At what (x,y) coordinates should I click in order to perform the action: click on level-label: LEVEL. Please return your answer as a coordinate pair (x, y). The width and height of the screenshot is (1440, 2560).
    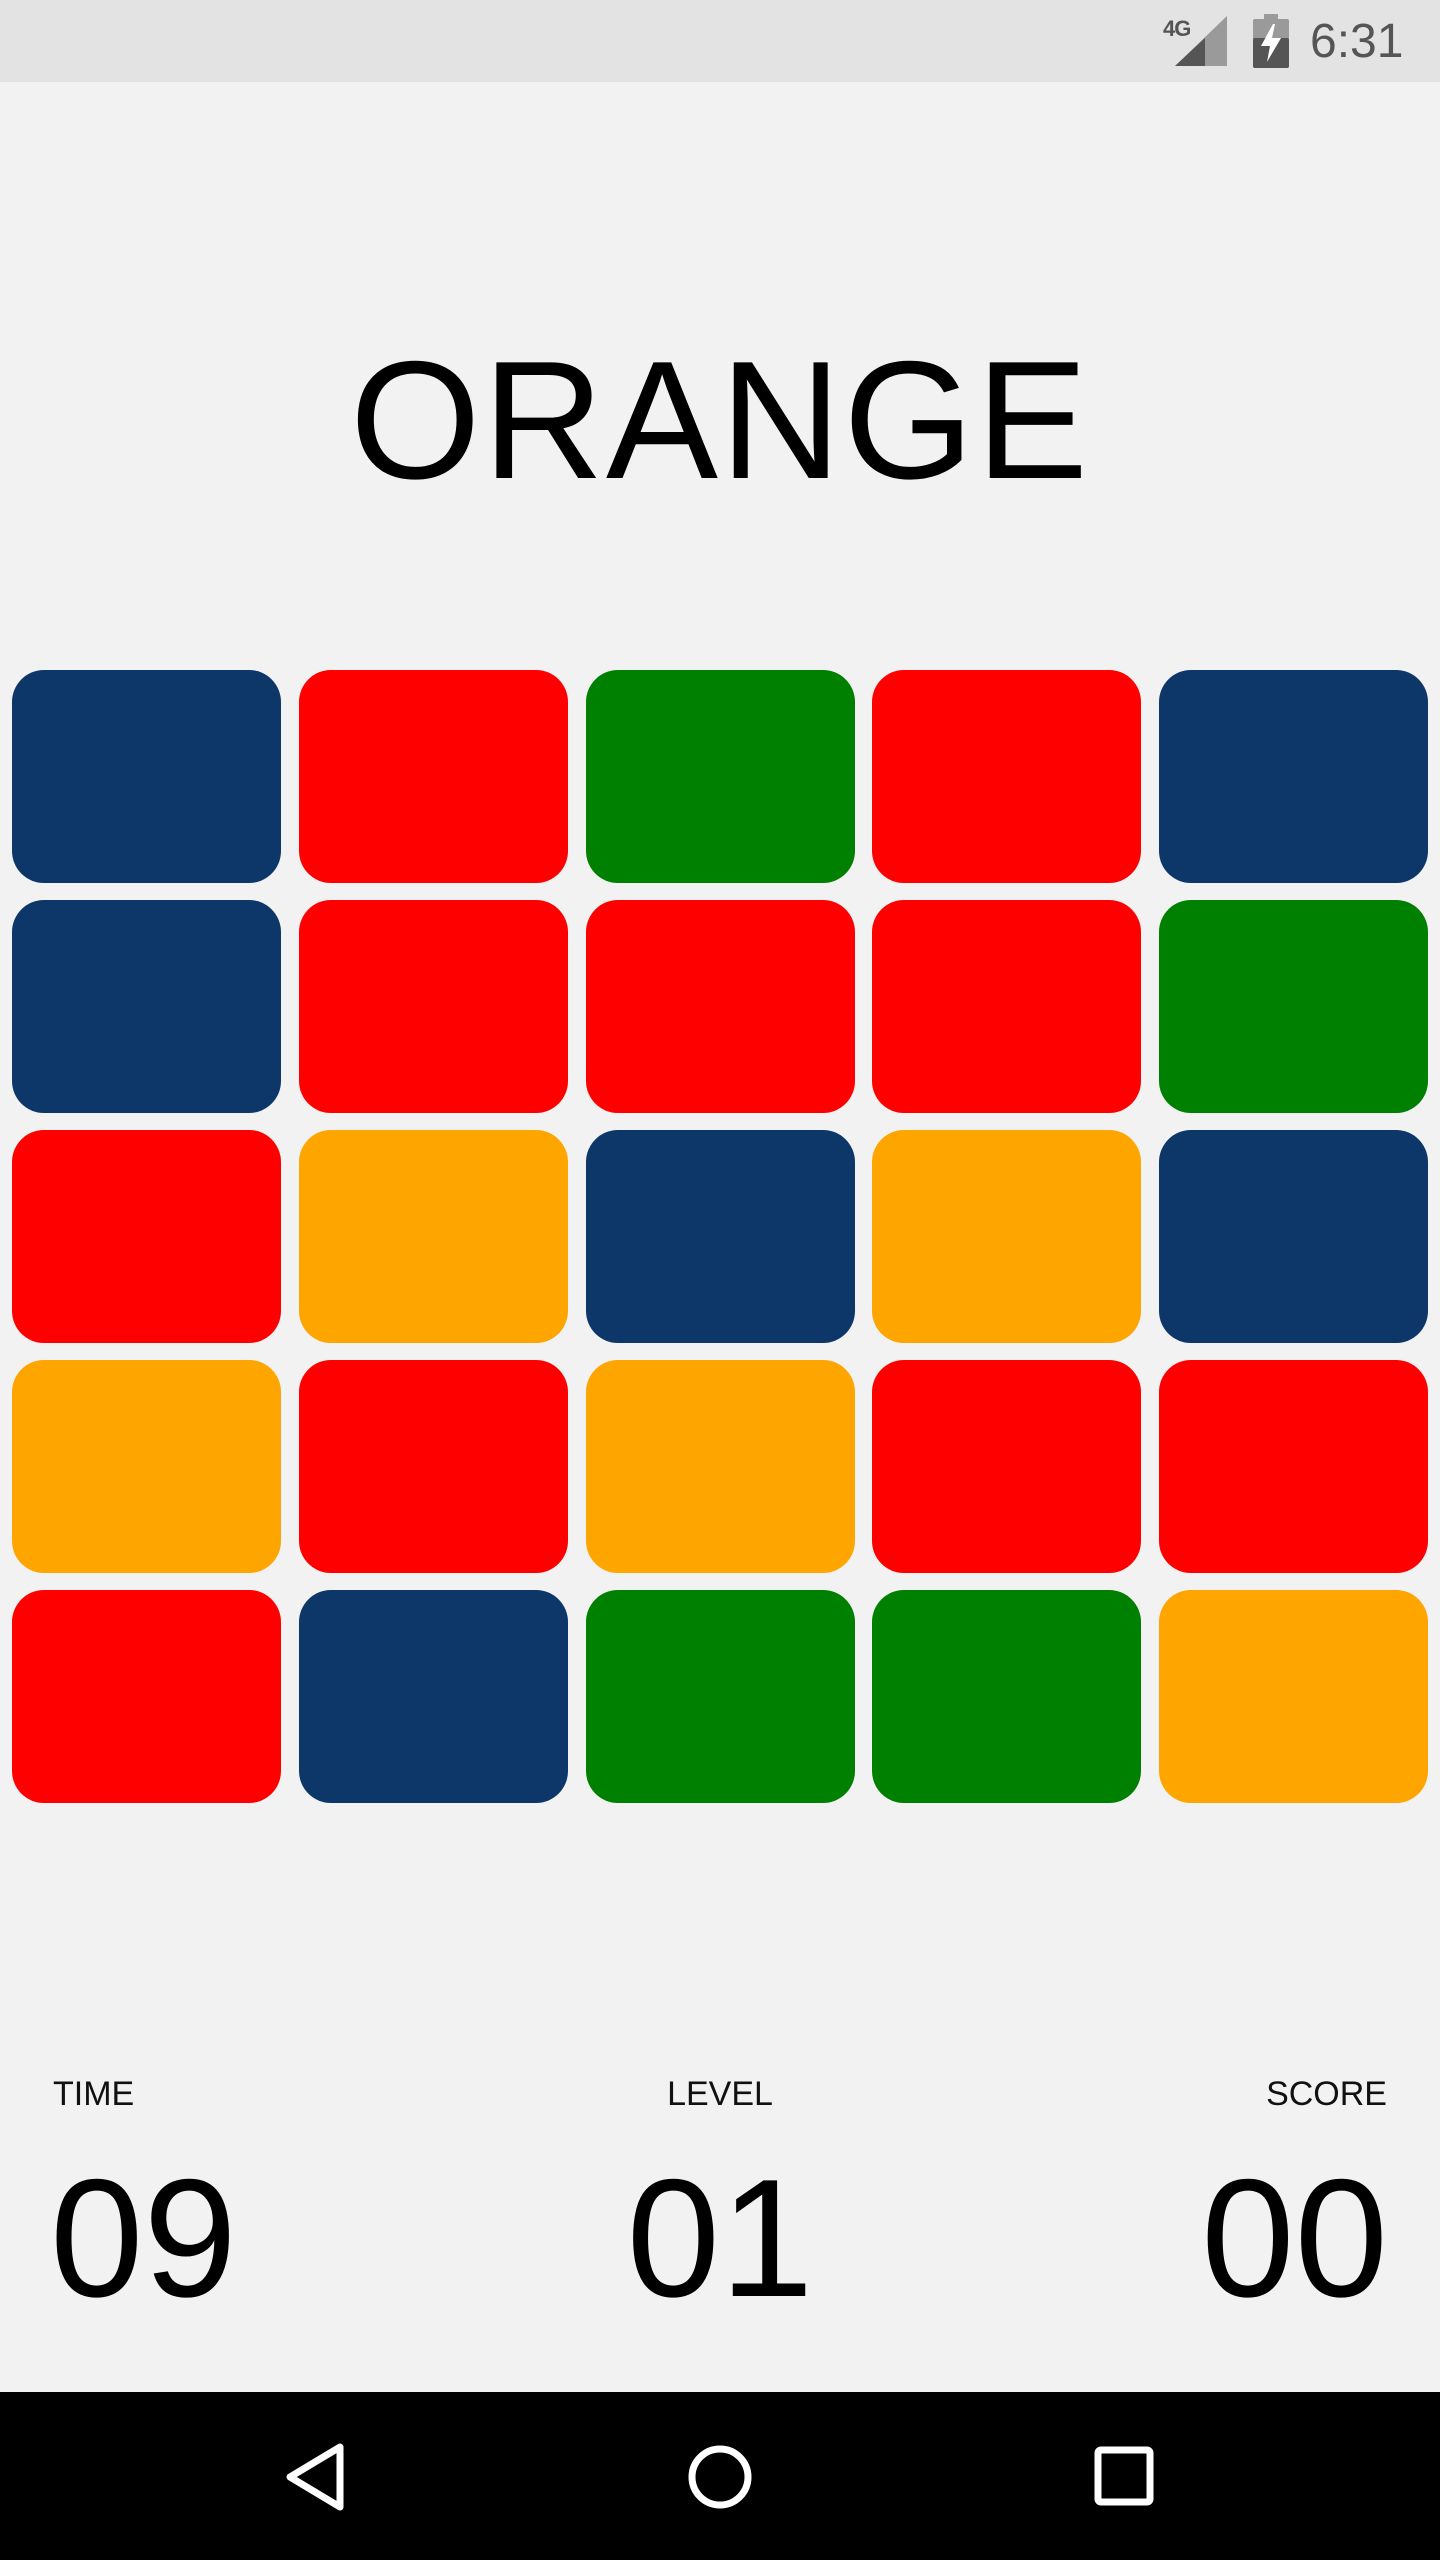
    Looking at the image, I should click on (720, 2094).